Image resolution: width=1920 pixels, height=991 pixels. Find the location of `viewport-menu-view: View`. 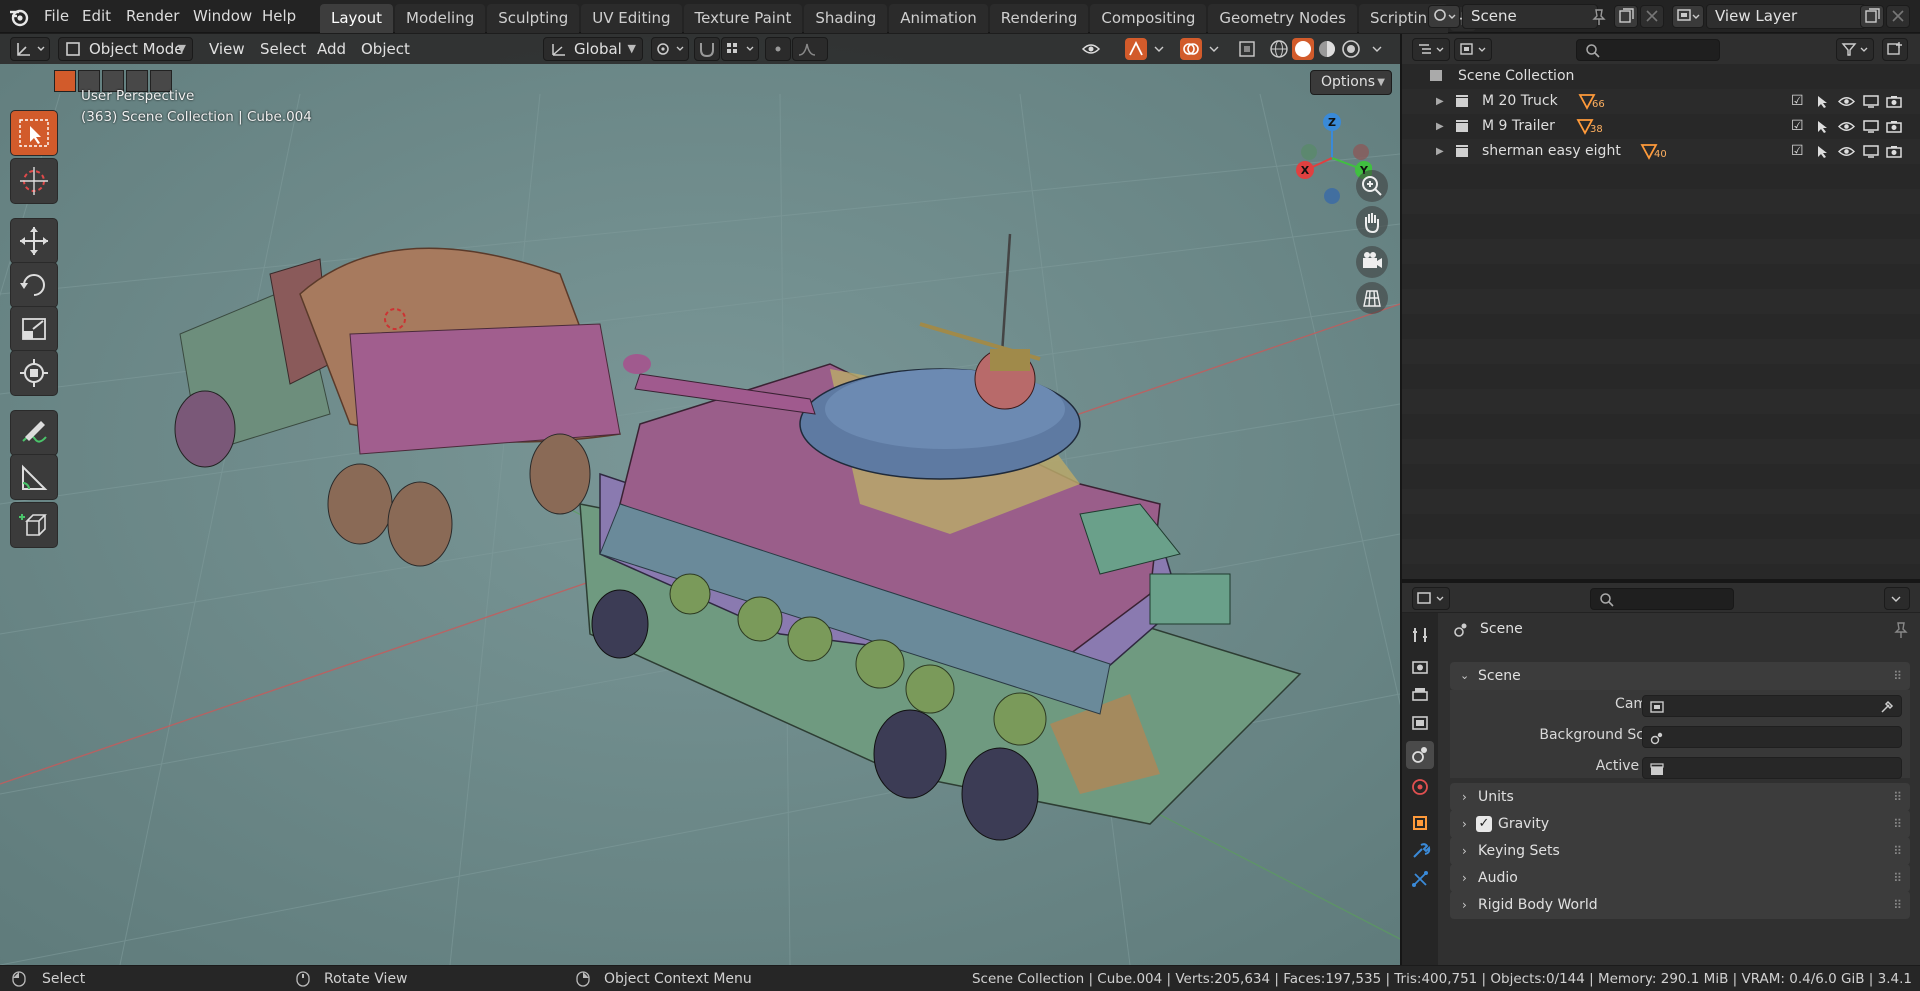

viewport-menu-view: View is located at coordinates (227, 49).